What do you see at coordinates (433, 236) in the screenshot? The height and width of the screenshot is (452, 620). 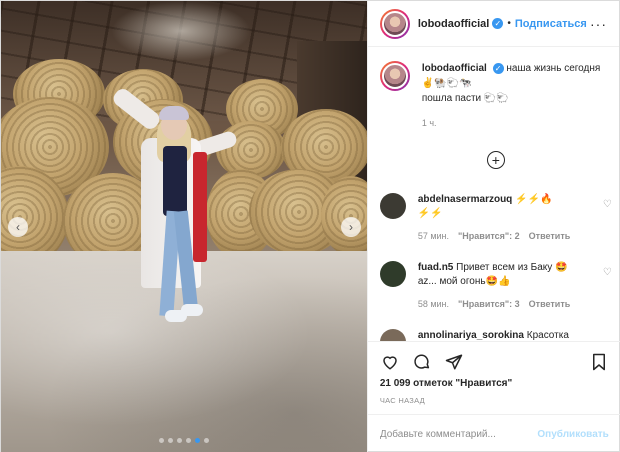 I see `comment-time: 57 мин.` at bounding box center [433, 236].